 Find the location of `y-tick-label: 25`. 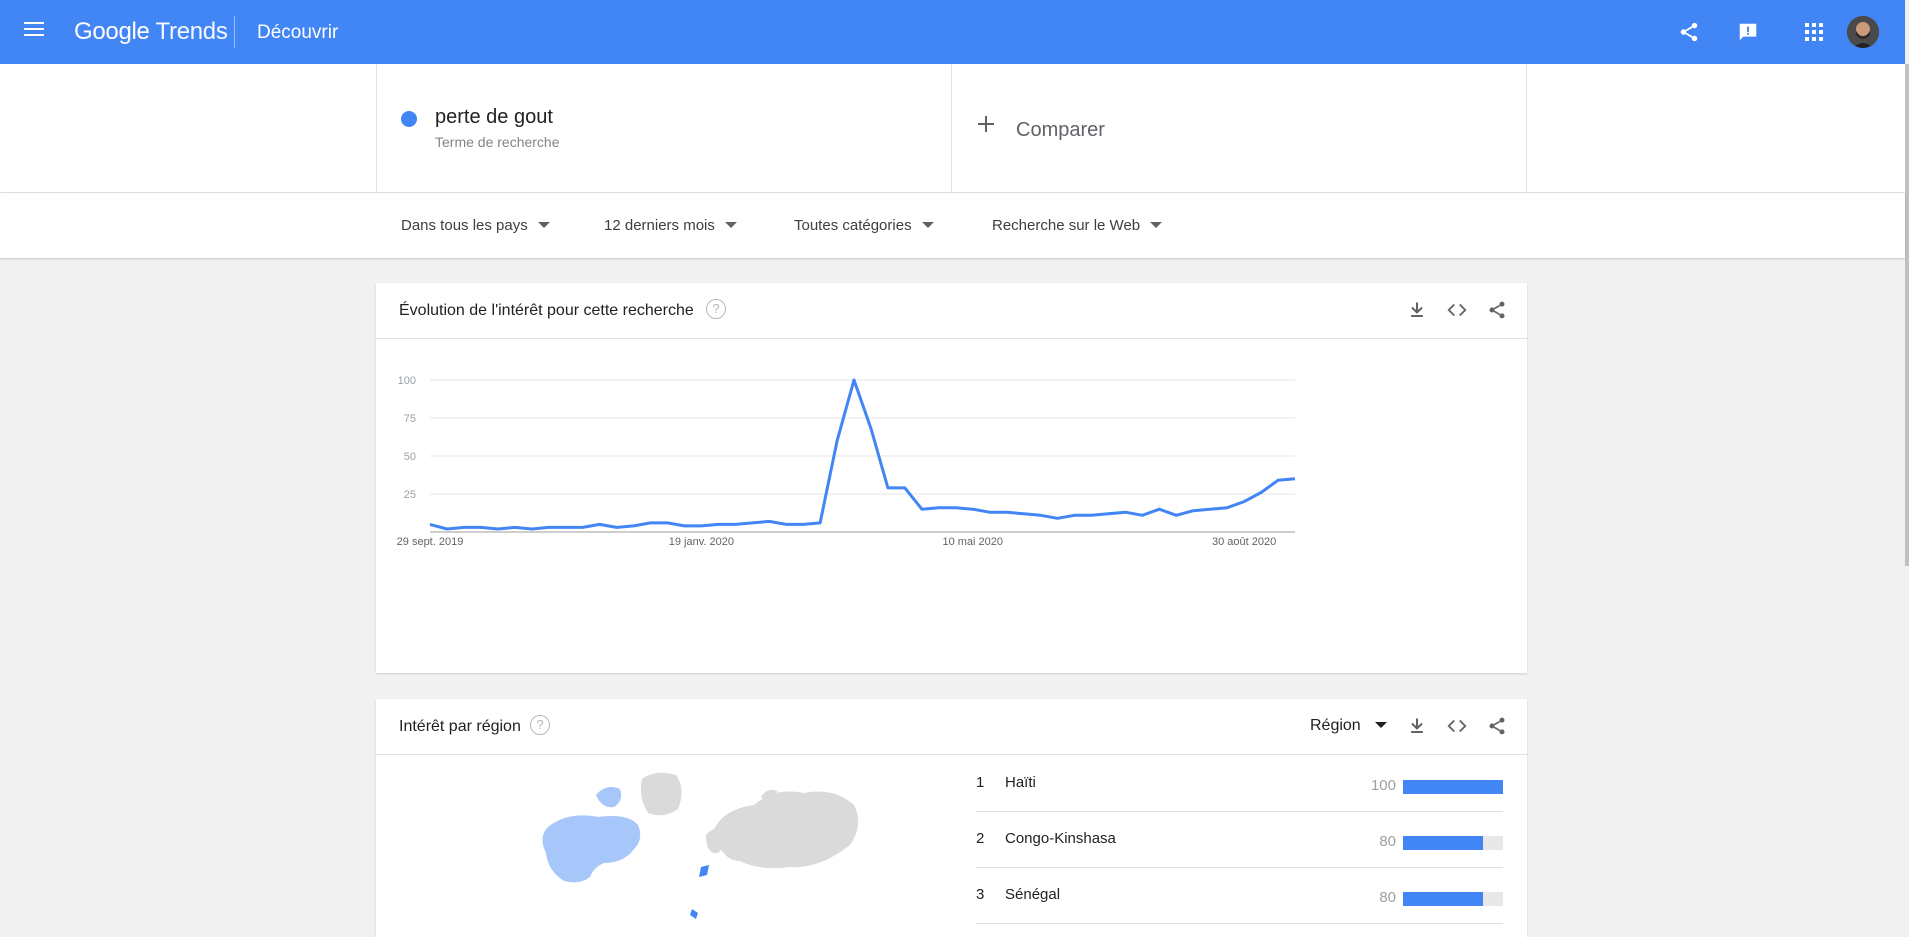

y-tick-label: 25 is located at coordinates (410, 495).